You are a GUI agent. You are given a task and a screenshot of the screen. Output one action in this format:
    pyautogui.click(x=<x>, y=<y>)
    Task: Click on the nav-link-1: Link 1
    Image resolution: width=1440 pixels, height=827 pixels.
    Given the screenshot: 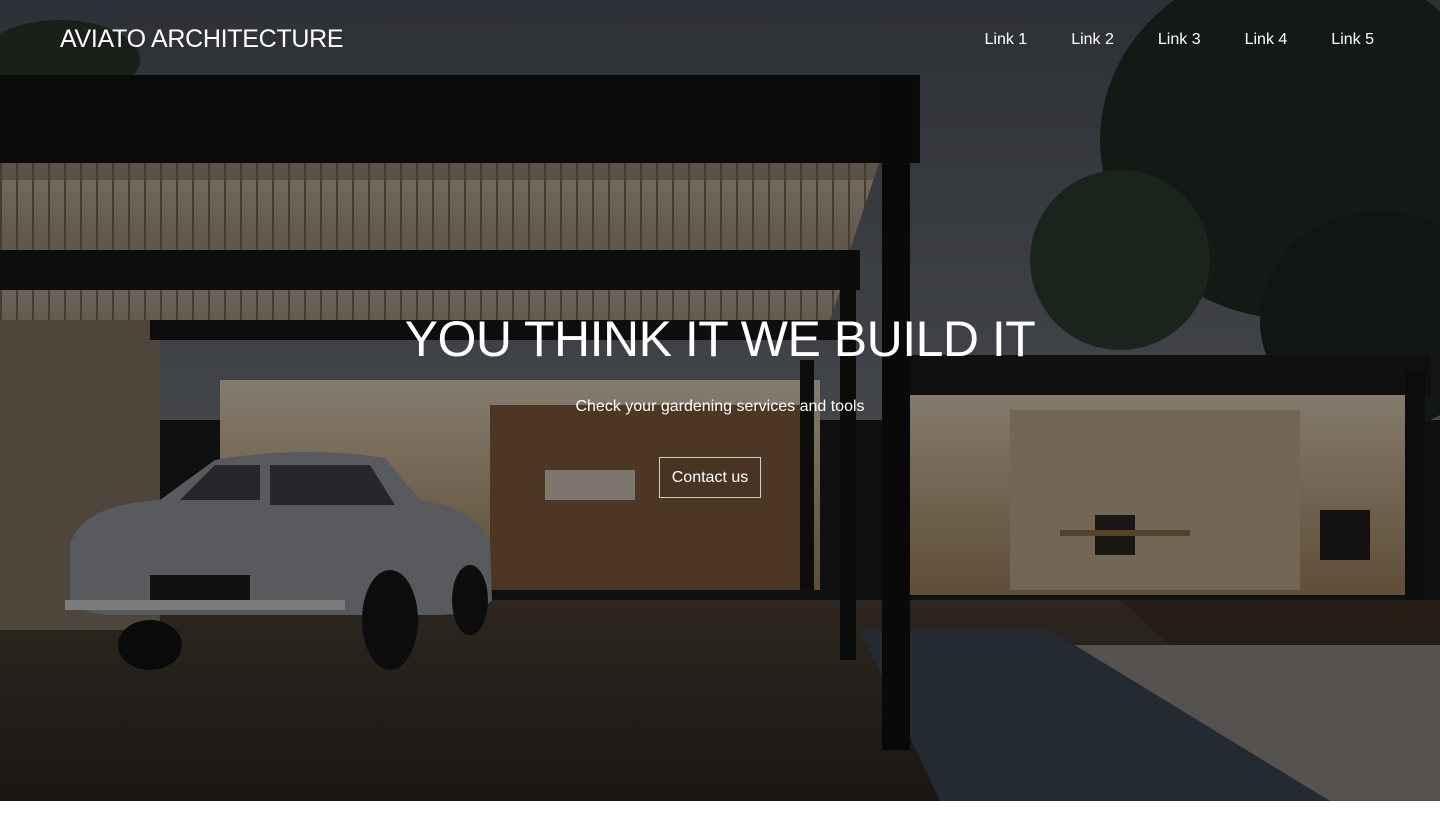 What is the action you would take?
    pyautogui.click(x=1005, y=40)
    